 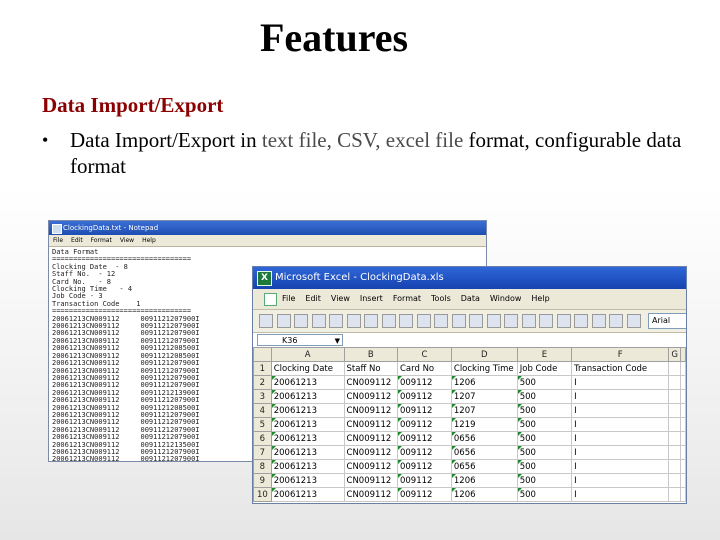 What do you see at coordinates (406, 321) in the screenshot?
I see `research-icon` at bounding box center [406, 321].